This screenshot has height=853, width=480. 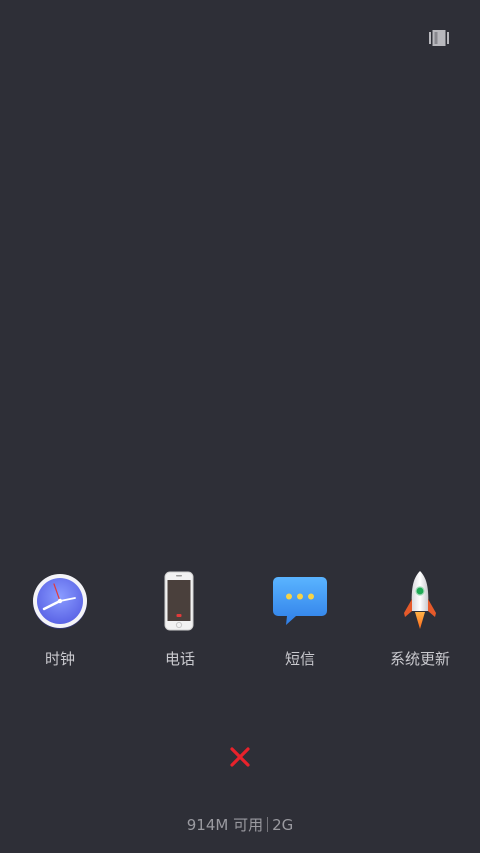 I want to click on close-icon, so click(x=240, y=757).